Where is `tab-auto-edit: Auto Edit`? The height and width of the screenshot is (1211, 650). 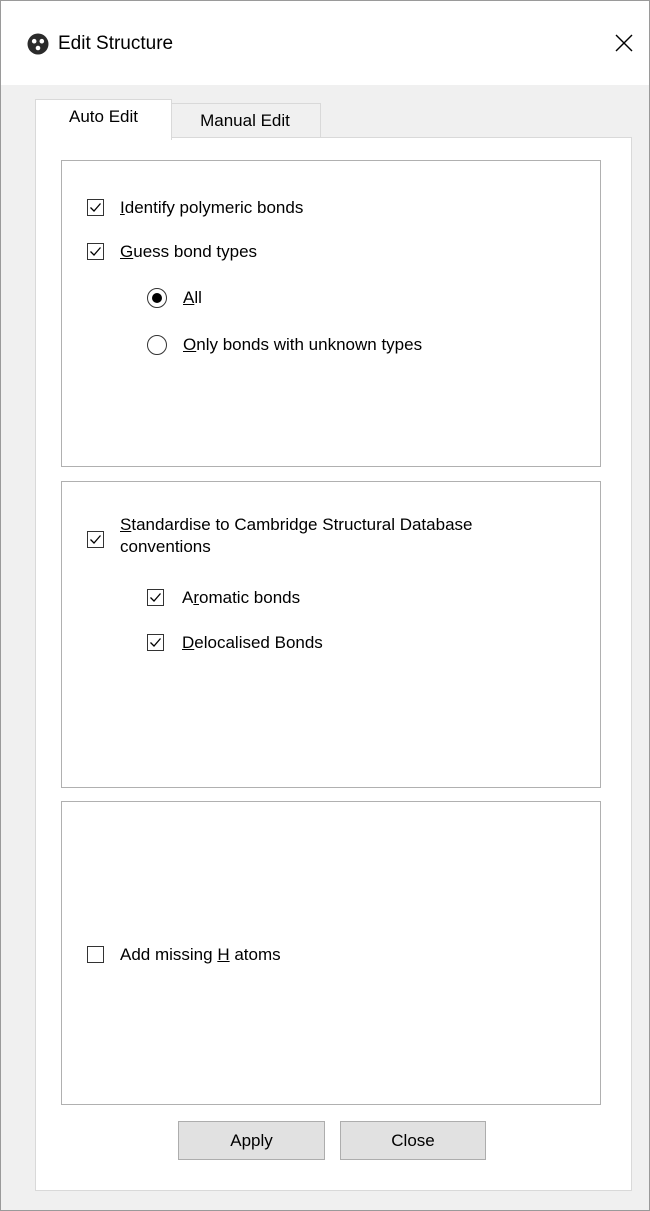 tab-auto-edit: Auto Edit is located at coordinates (103, 119).